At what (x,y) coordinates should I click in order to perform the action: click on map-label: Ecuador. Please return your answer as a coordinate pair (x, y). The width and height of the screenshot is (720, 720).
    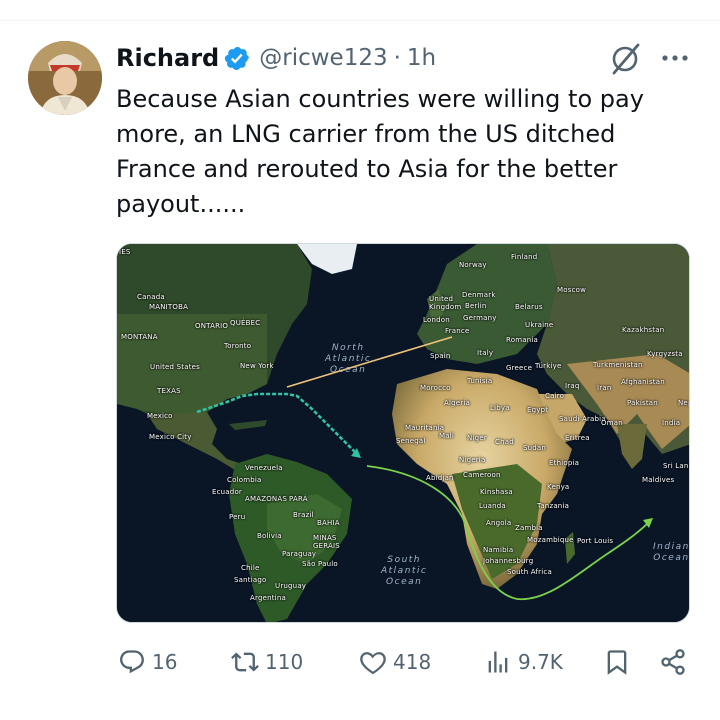
    Looking at the image, I should click on (227, 492).